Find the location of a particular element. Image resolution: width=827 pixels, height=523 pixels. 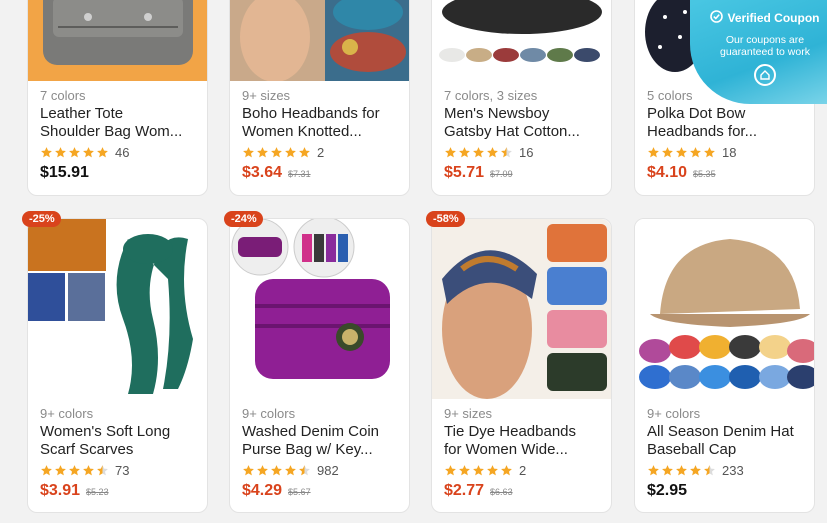

variant-count: 7 colors is located at coordinates (63, 95).